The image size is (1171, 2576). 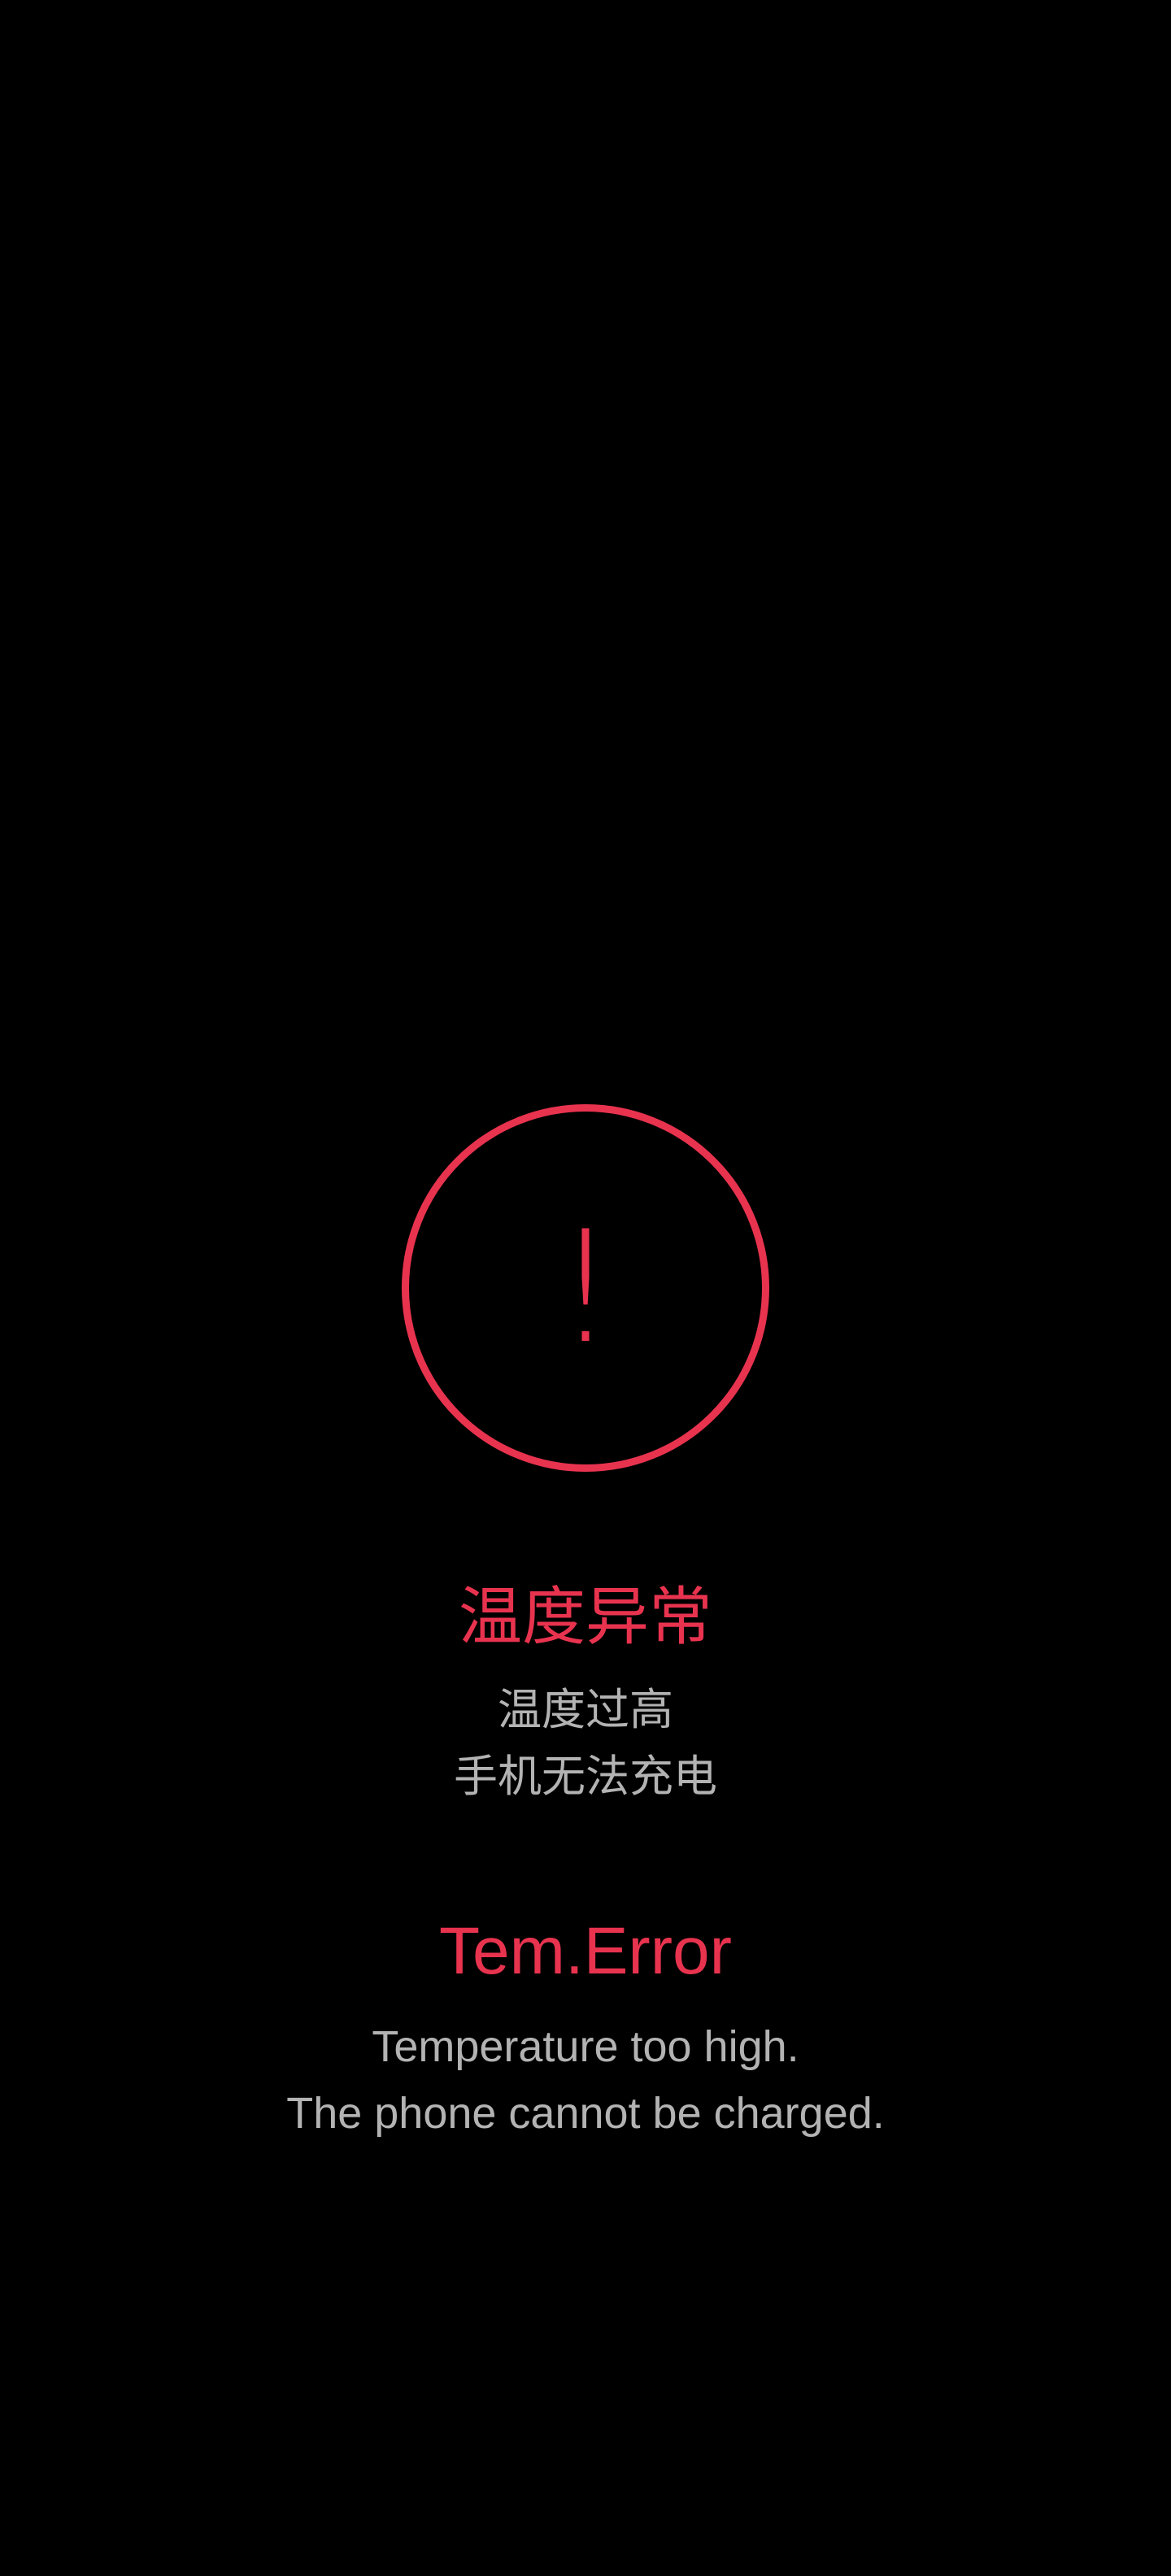 I want to click on error-message-chinese-line1: 温度过高, so click(x=585, y=1710).